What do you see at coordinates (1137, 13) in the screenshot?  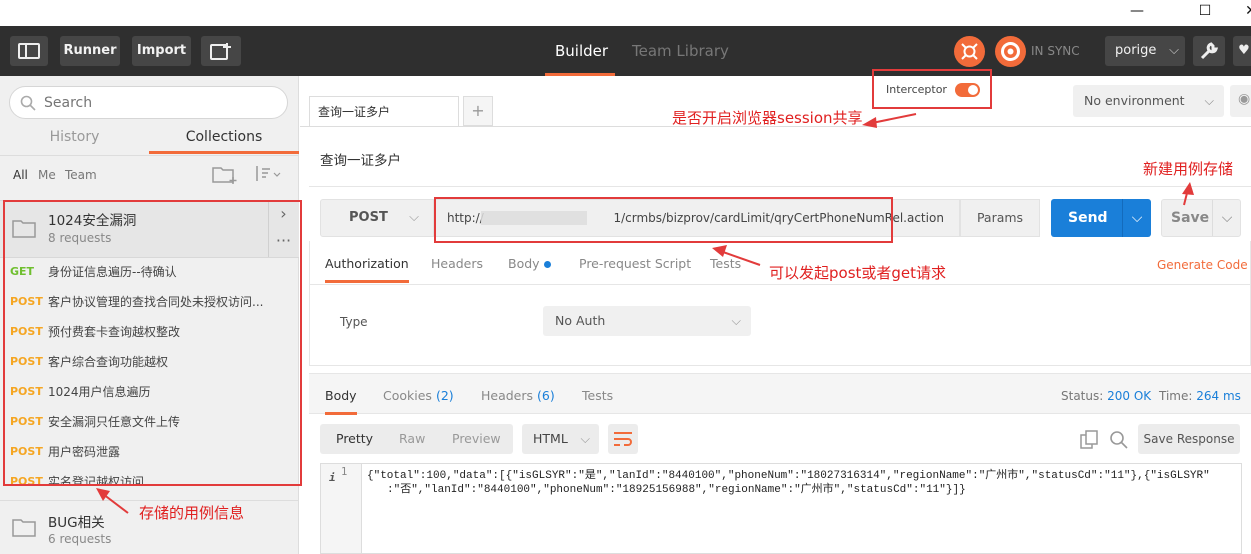 I see `minimize-button: —` at bounding box center [1137, 13].